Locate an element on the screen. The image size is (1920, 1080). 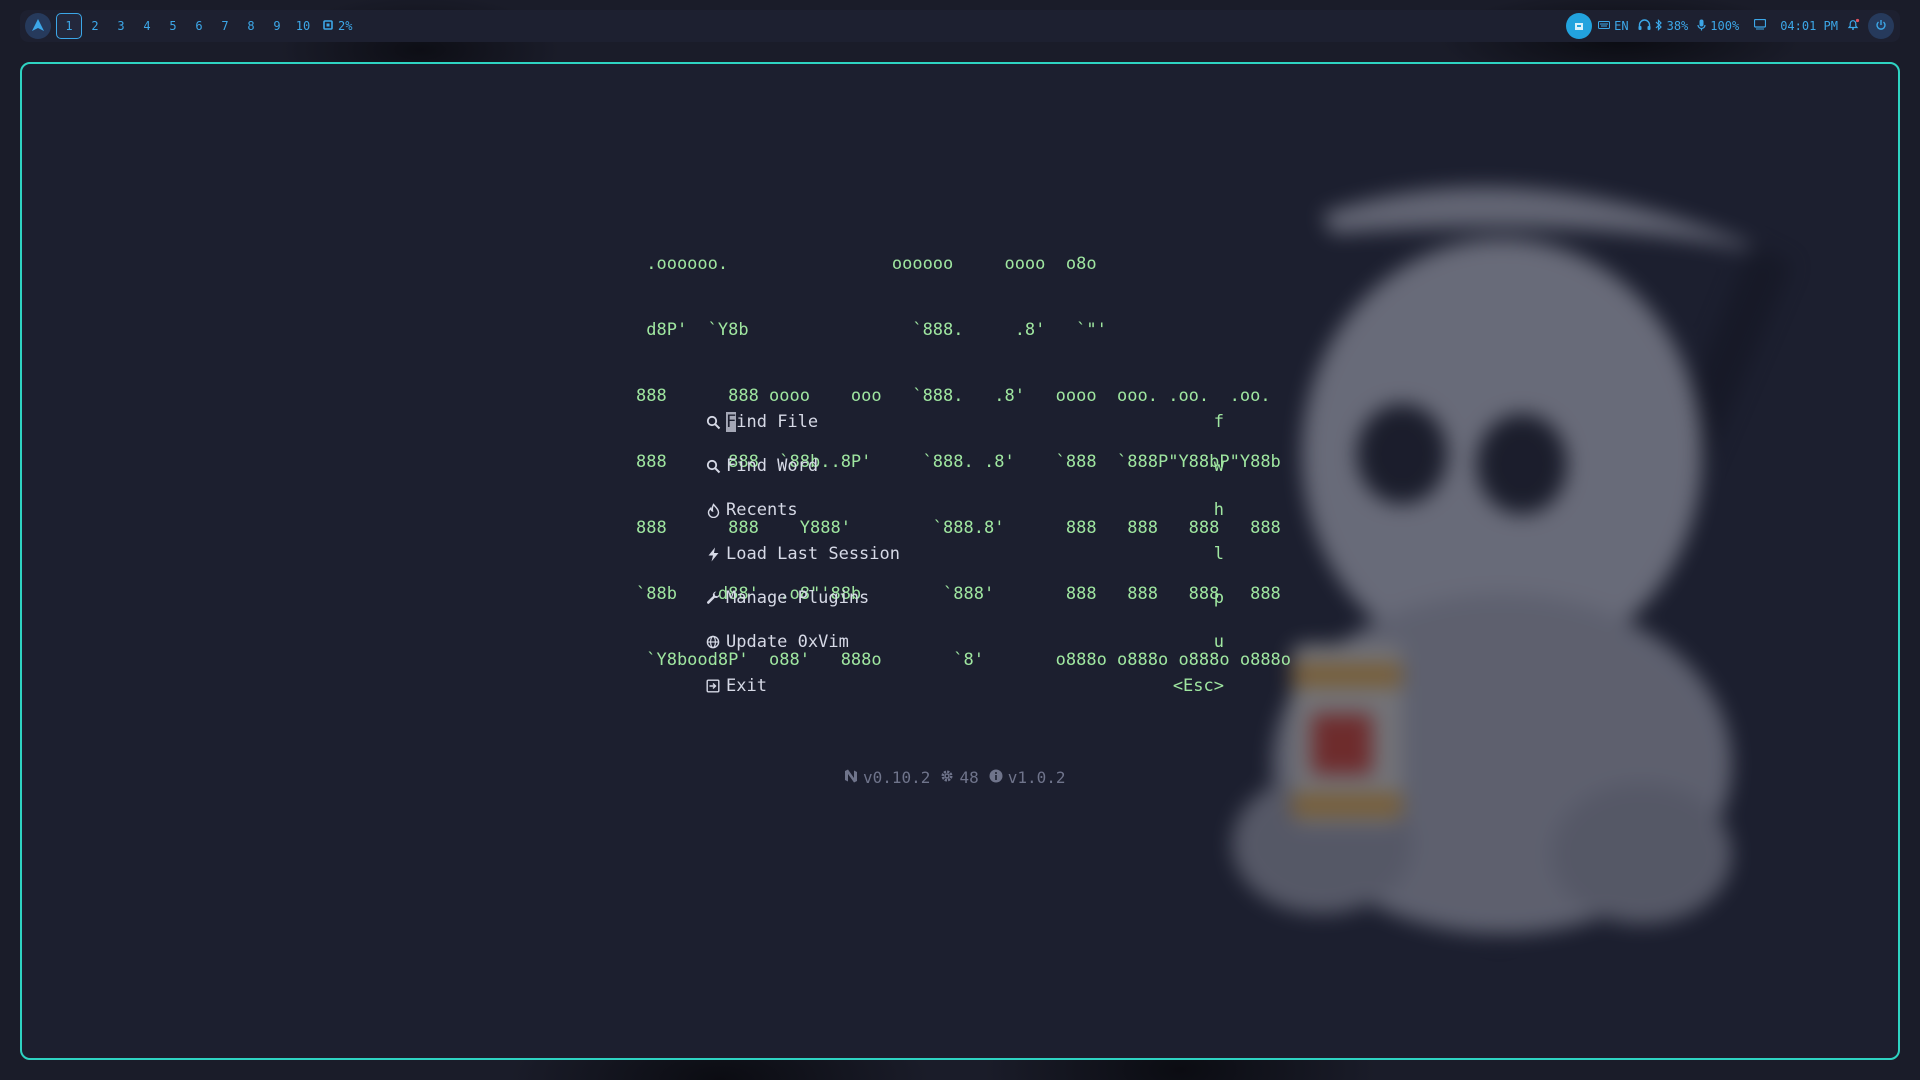
clock-time: 04:01 PM is located at coordinates (1809, 26).